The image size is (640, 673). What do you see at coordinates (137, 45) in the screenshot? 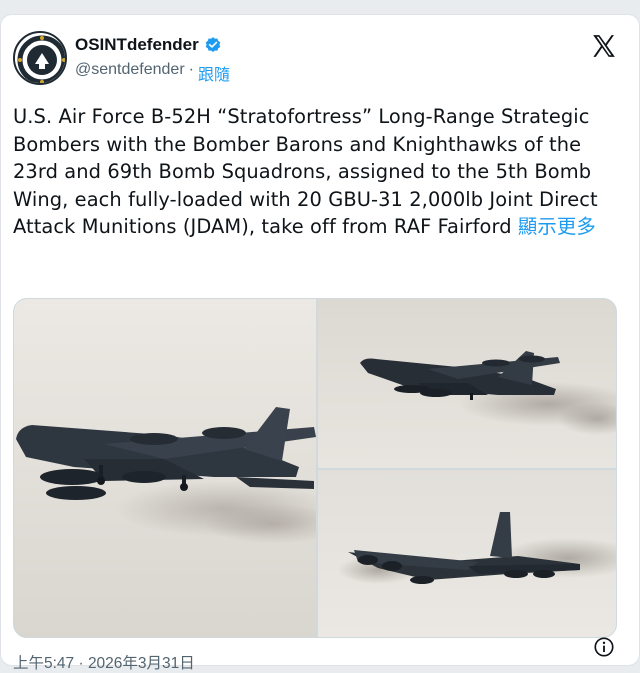
I see `display-name: OSINTdefender` at bounding box center [137, 45].